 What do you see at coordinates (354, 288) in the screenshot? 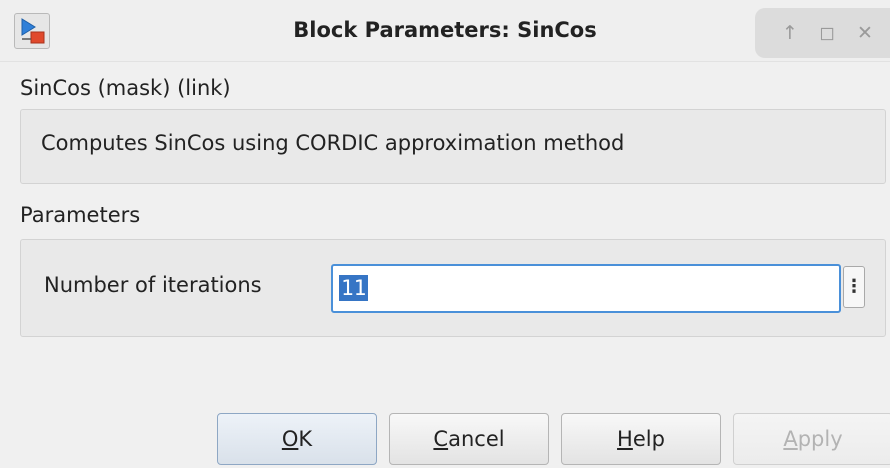
I see `iterations-value: 11` at bounding box center [354, 288].